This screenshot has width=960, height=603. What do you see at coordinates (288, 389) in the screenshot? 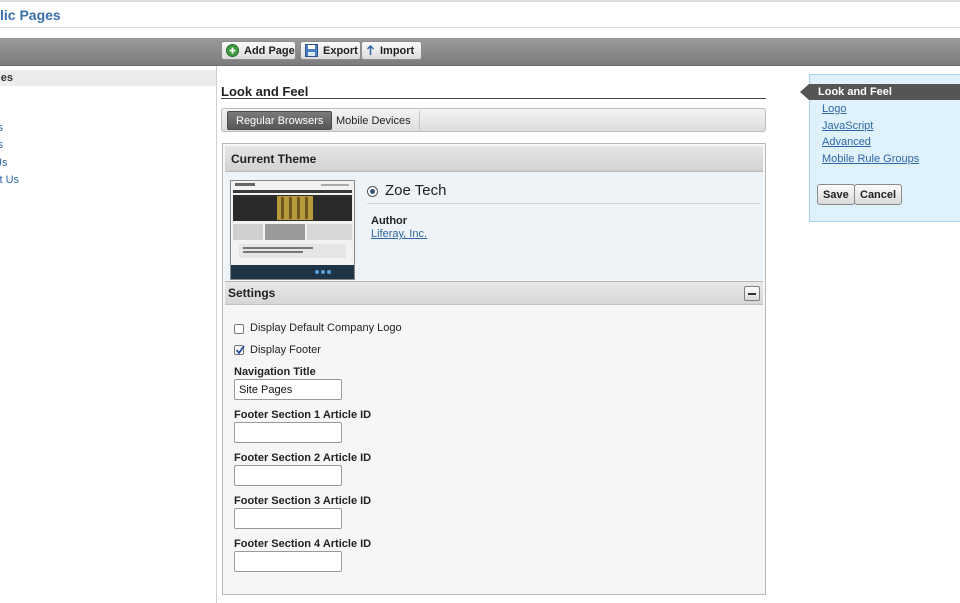
I see `navigation-title-input` at bounding box center [288, 389].